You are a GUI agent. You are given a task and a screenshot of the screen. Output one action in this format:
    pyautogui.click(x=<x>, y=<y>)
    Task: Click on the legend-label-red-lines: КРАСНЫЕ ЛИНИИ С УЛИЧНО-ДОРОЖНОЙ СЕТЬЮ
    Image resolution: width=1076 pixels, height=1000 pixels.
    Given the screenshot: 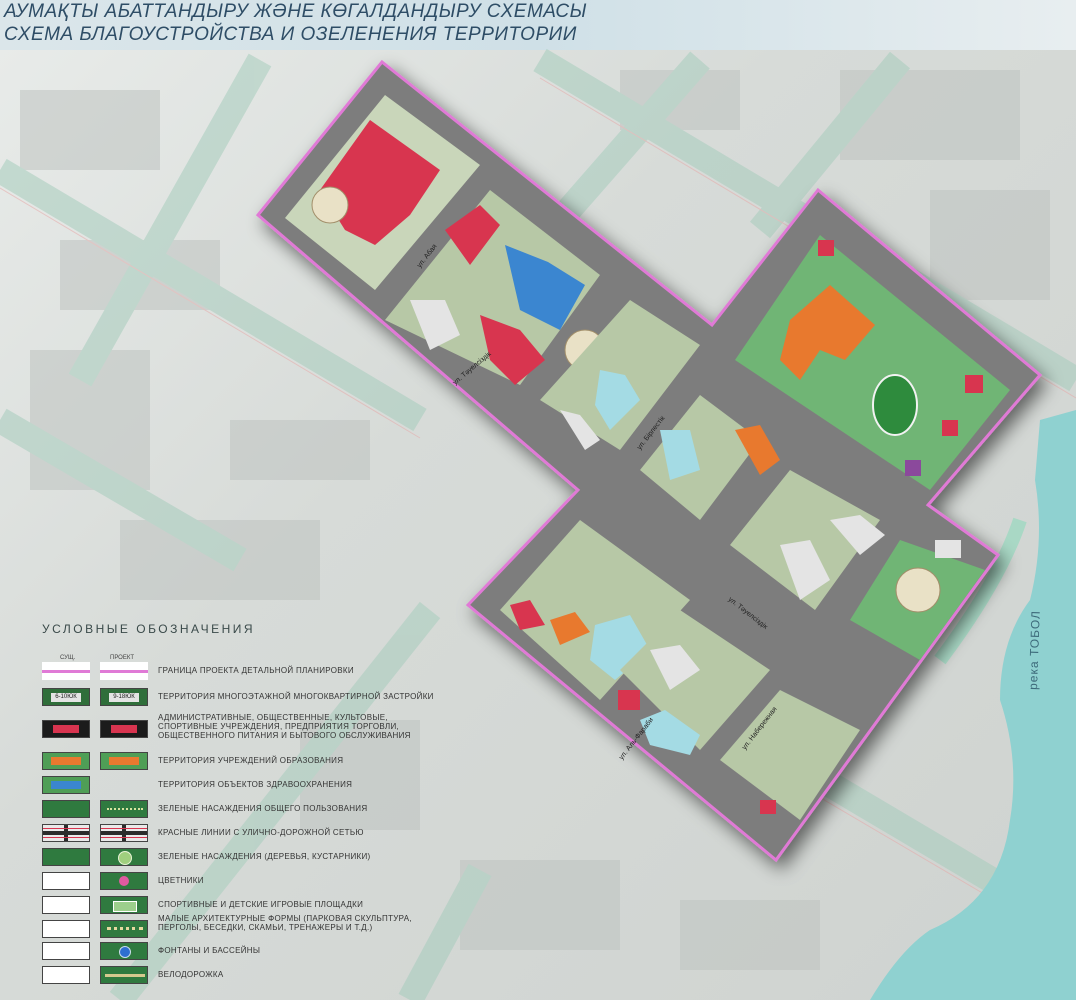 What is the action you would take?
    pyautogui.click(x=261, y=832)
    